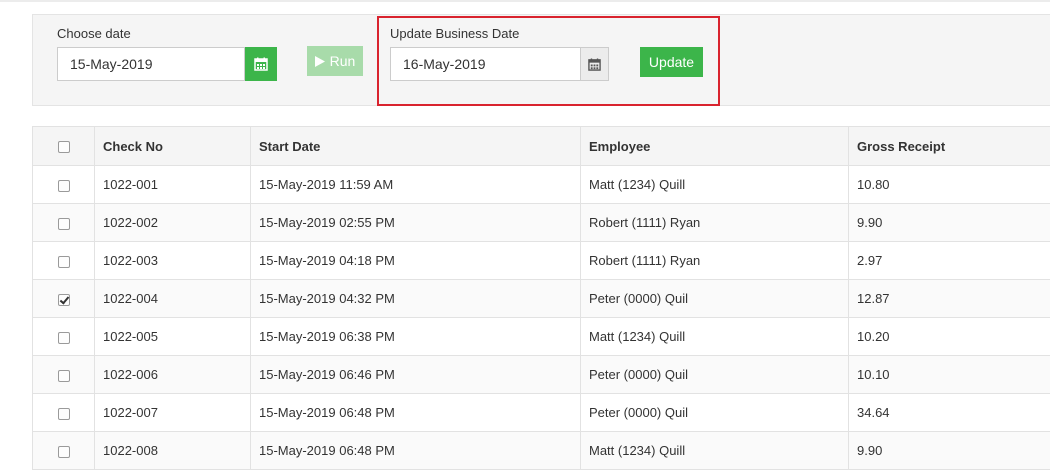  What do you see at coordinates (548, 61) in the screenshot?
I see `highlight-box` at bounding box center [548, 61].